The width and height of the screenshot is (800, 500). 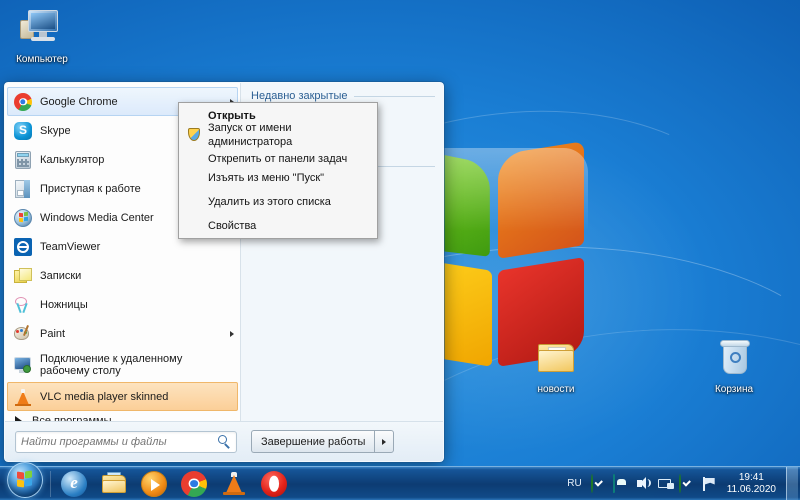 I want to click on google-chrome-icon, so click(x=194, y=483).